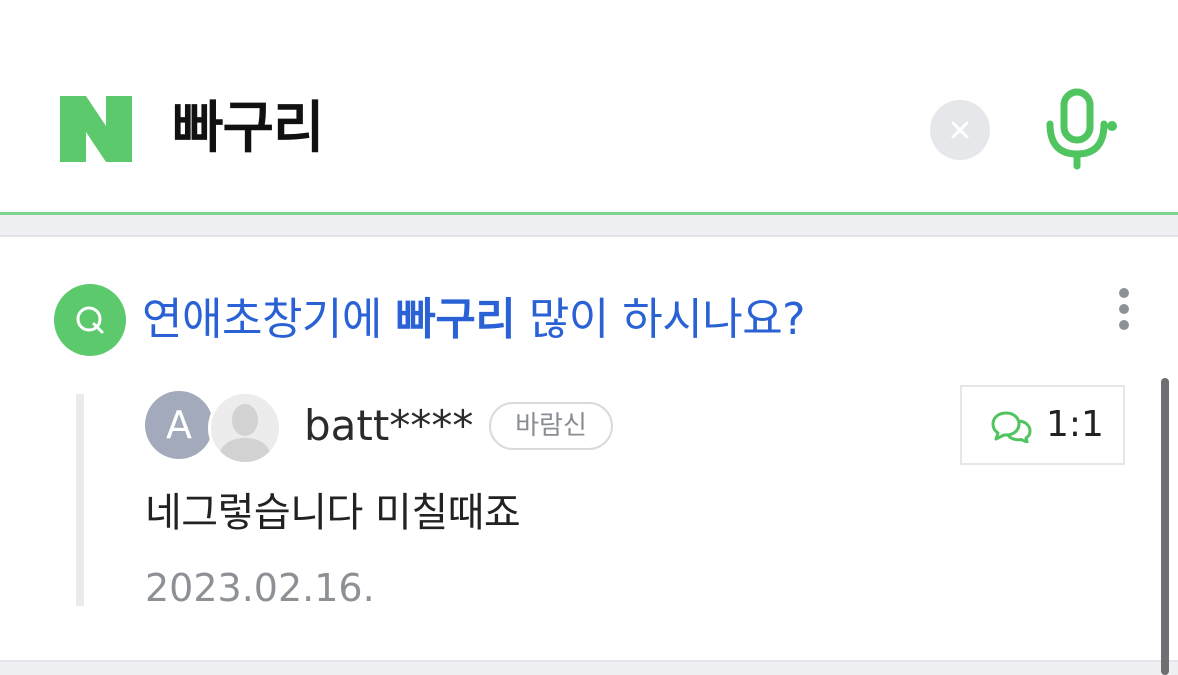  What do you see at coordinates (660, 319) in the screenshot?
I see `question-title-after: 많이 하시나요?` at bounding box center [660, 319].